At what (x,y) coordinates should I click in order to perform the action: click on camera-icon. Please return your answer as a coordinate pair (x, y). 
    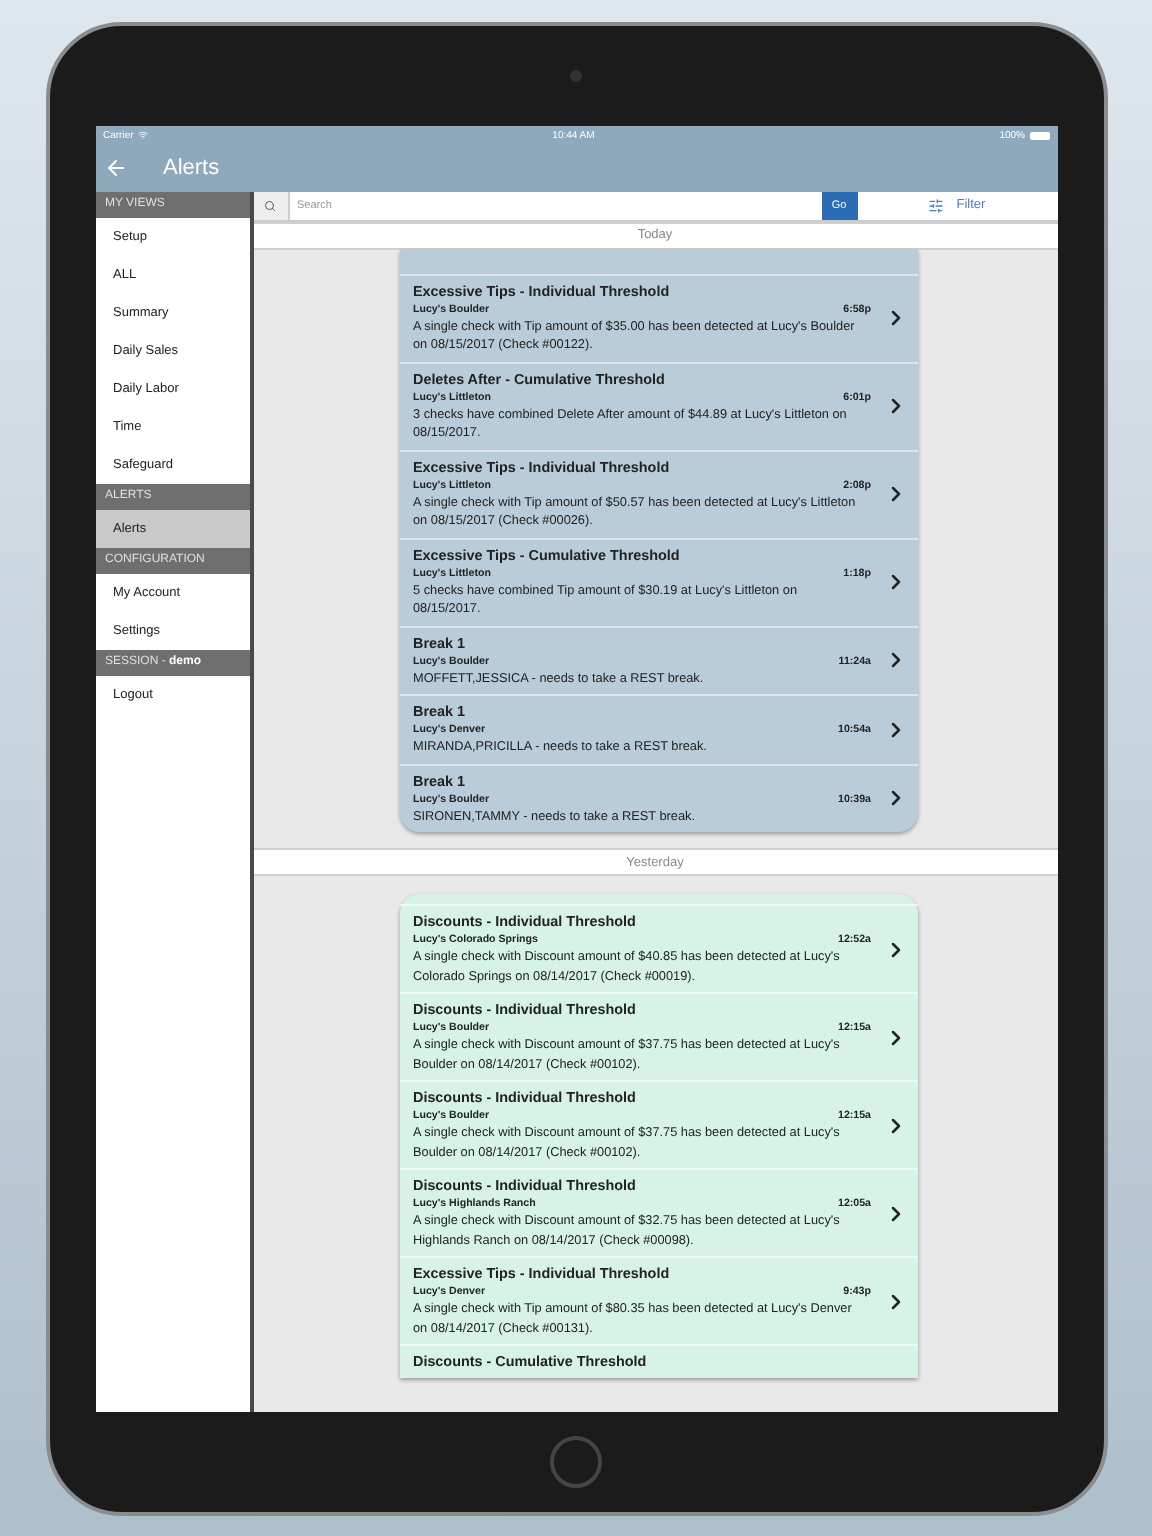
    Looking at the image, I should click on (576, 75).